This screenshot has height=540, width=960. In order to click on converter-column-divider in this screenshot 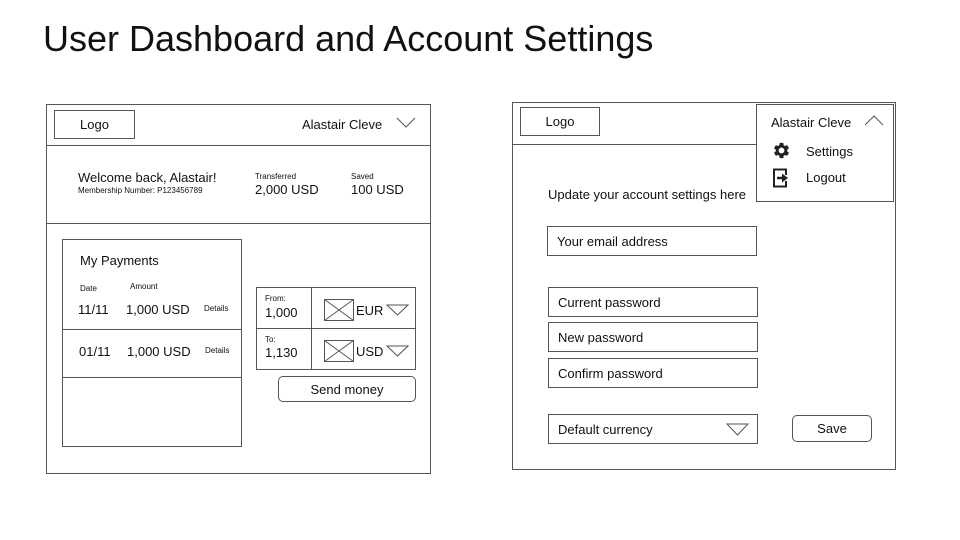, I will do `click(311, 328)`.